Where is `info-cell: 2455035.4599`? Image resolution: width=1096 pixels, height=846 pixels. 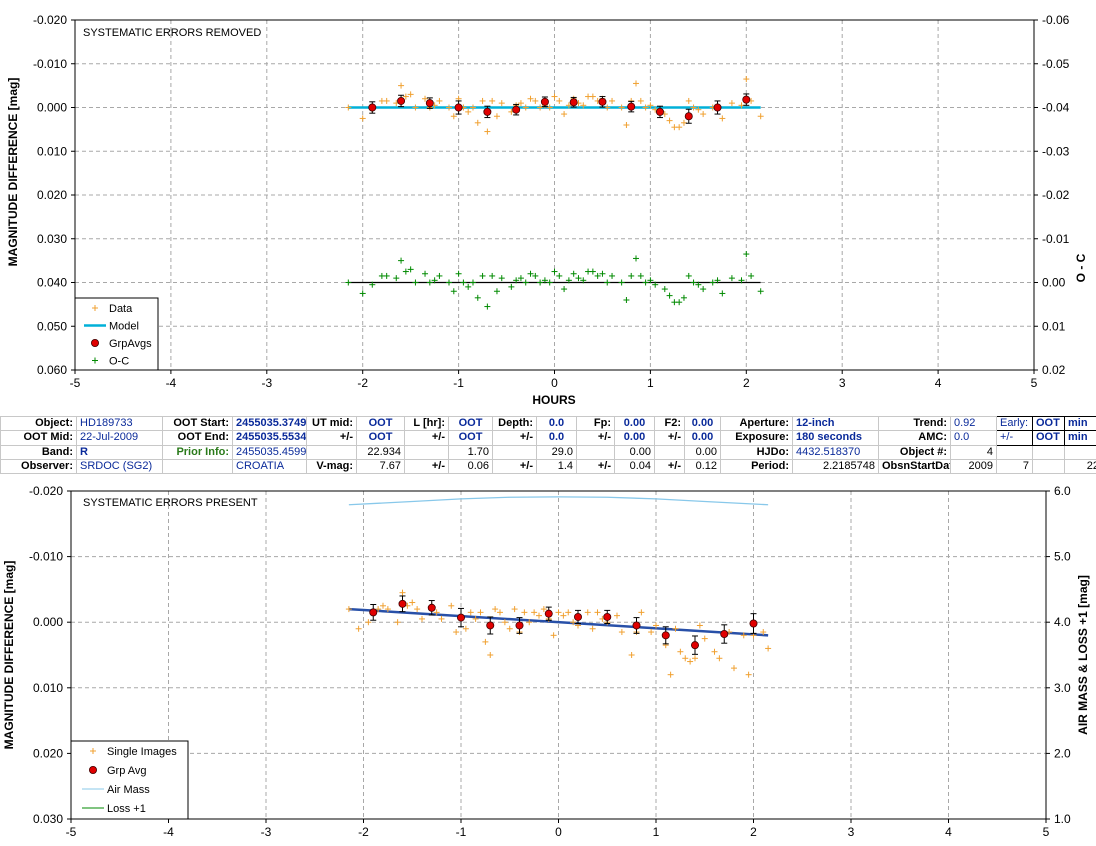 info-cell: 2455035.4599 is located at coordinates (269, 452).